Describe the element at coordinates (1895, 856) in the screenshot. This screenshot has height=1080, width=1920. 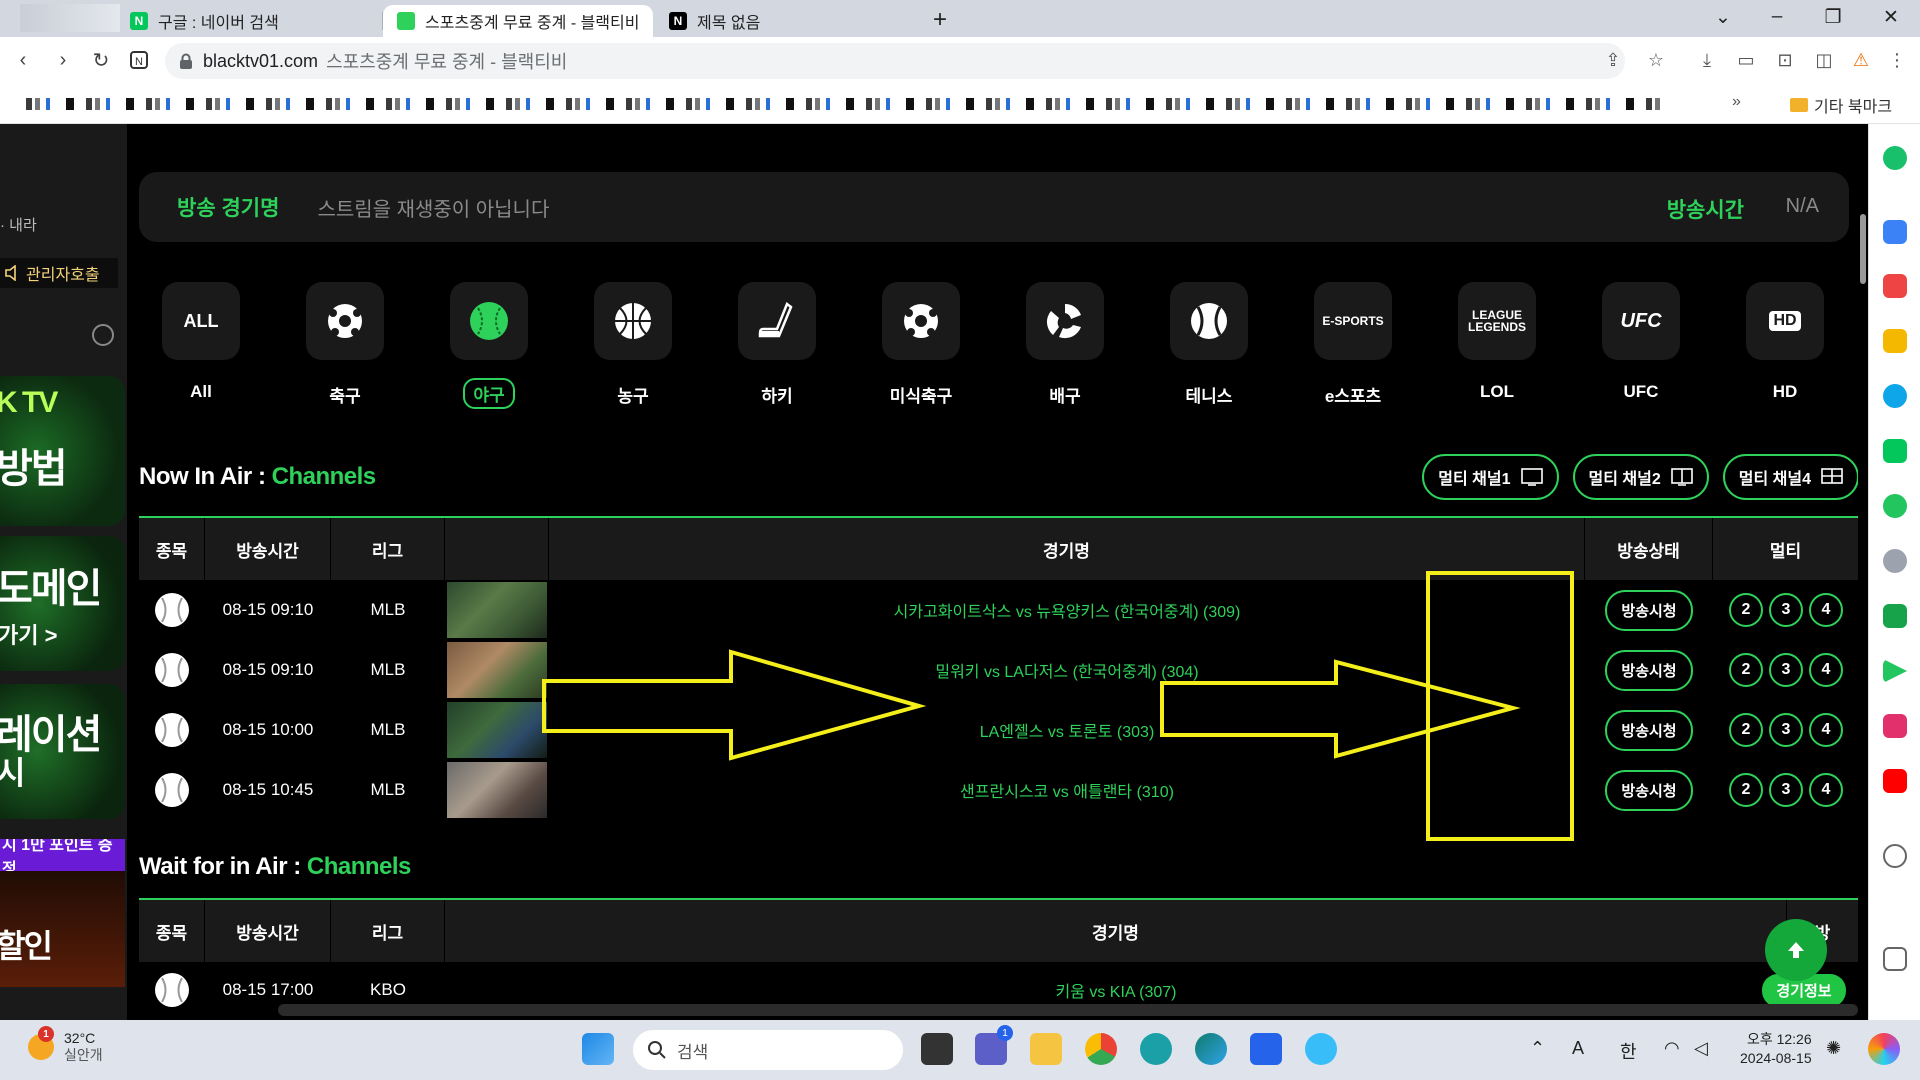
I see `side-add-icon` at that location.